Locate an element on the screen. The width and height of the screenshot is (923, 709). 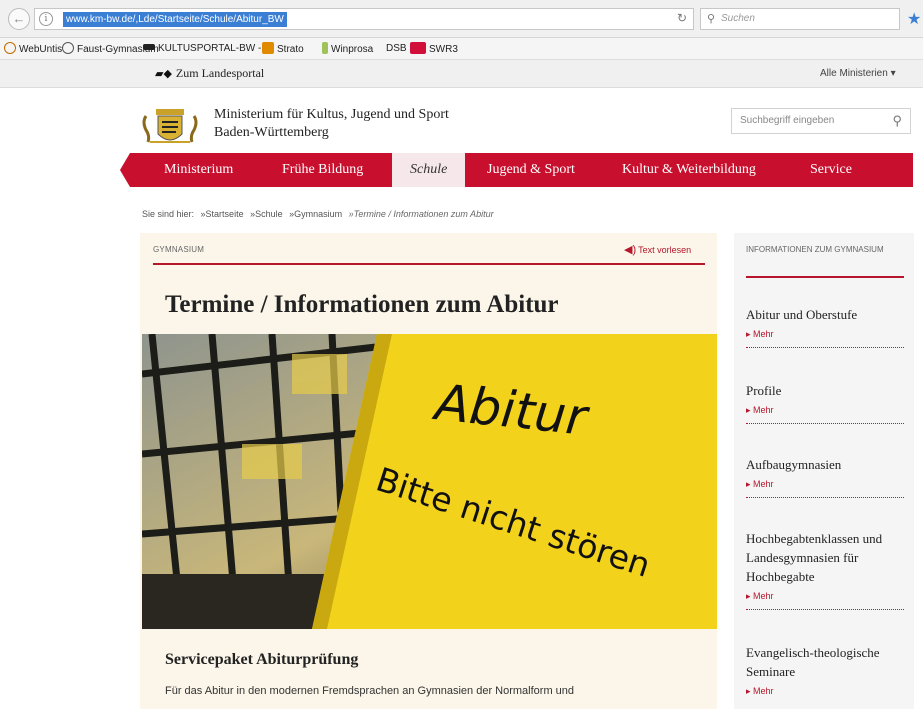
site-search-placeholder: Suchbegriff eingeben is located at coordinates (787, 120).